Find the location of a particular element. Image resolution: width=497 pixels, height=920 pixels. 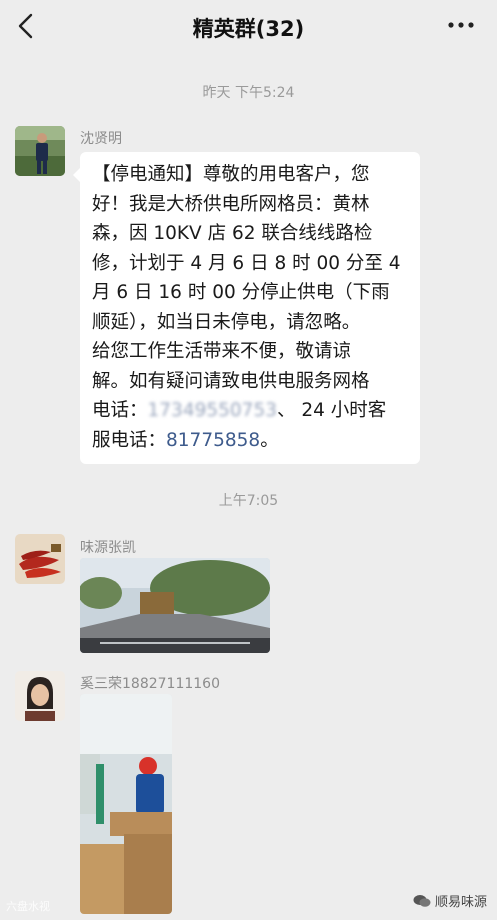

message-text: 。 is located at coordinates (269, 440).